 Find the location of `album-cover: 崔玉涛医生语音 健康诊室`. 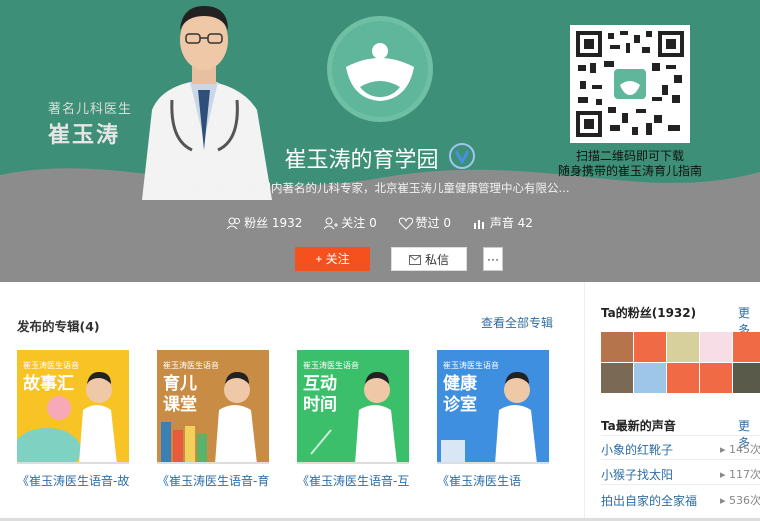

album-cover: 崔玉涛医生语音 健康诊室 is located at coordinates (493, 407).